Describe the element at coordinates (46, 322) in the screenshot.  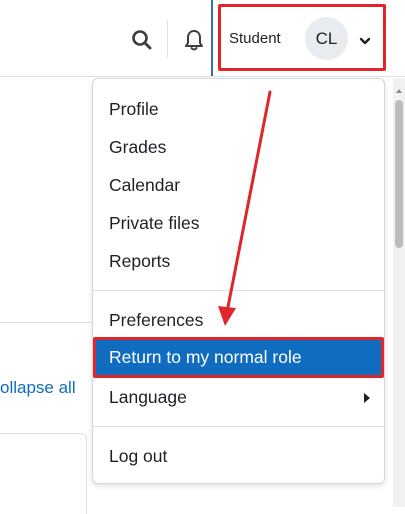
I see `content-divider` at that location.